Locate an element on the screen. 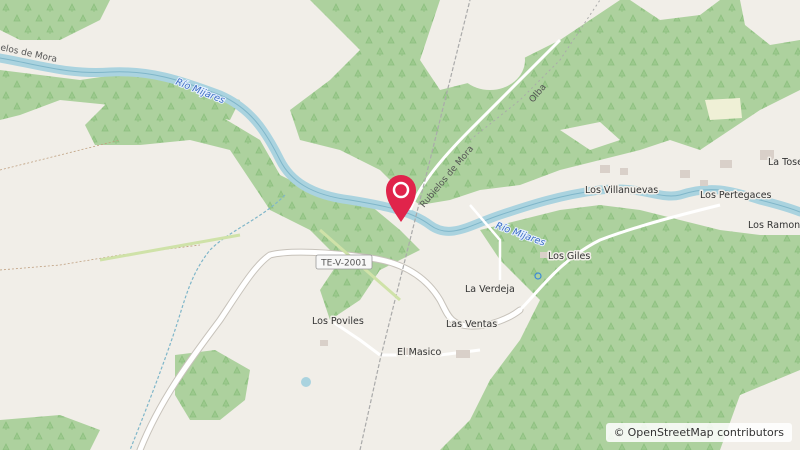 The height and width of the screenshot is (450, 800). attribution-text: OpenStreetMap contributors is located at coordinates (706, 432).